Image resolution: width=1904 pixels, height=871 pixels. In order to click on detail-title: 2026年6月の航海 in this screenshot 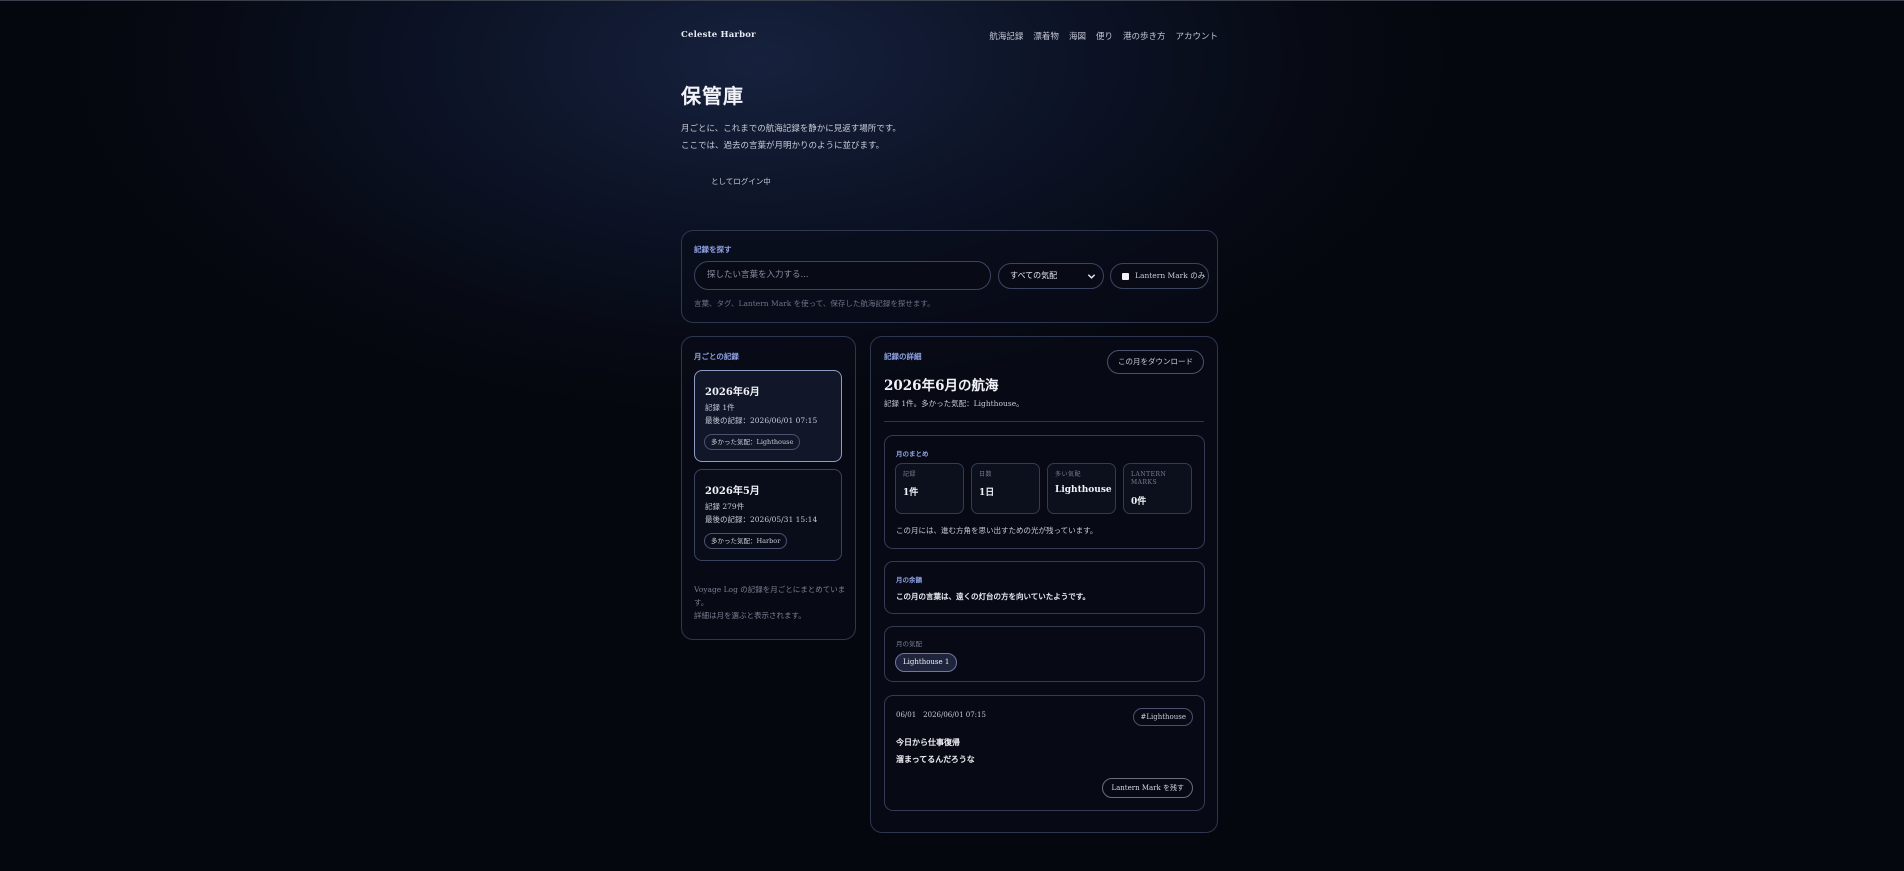, I will do `click(941, 386)`.